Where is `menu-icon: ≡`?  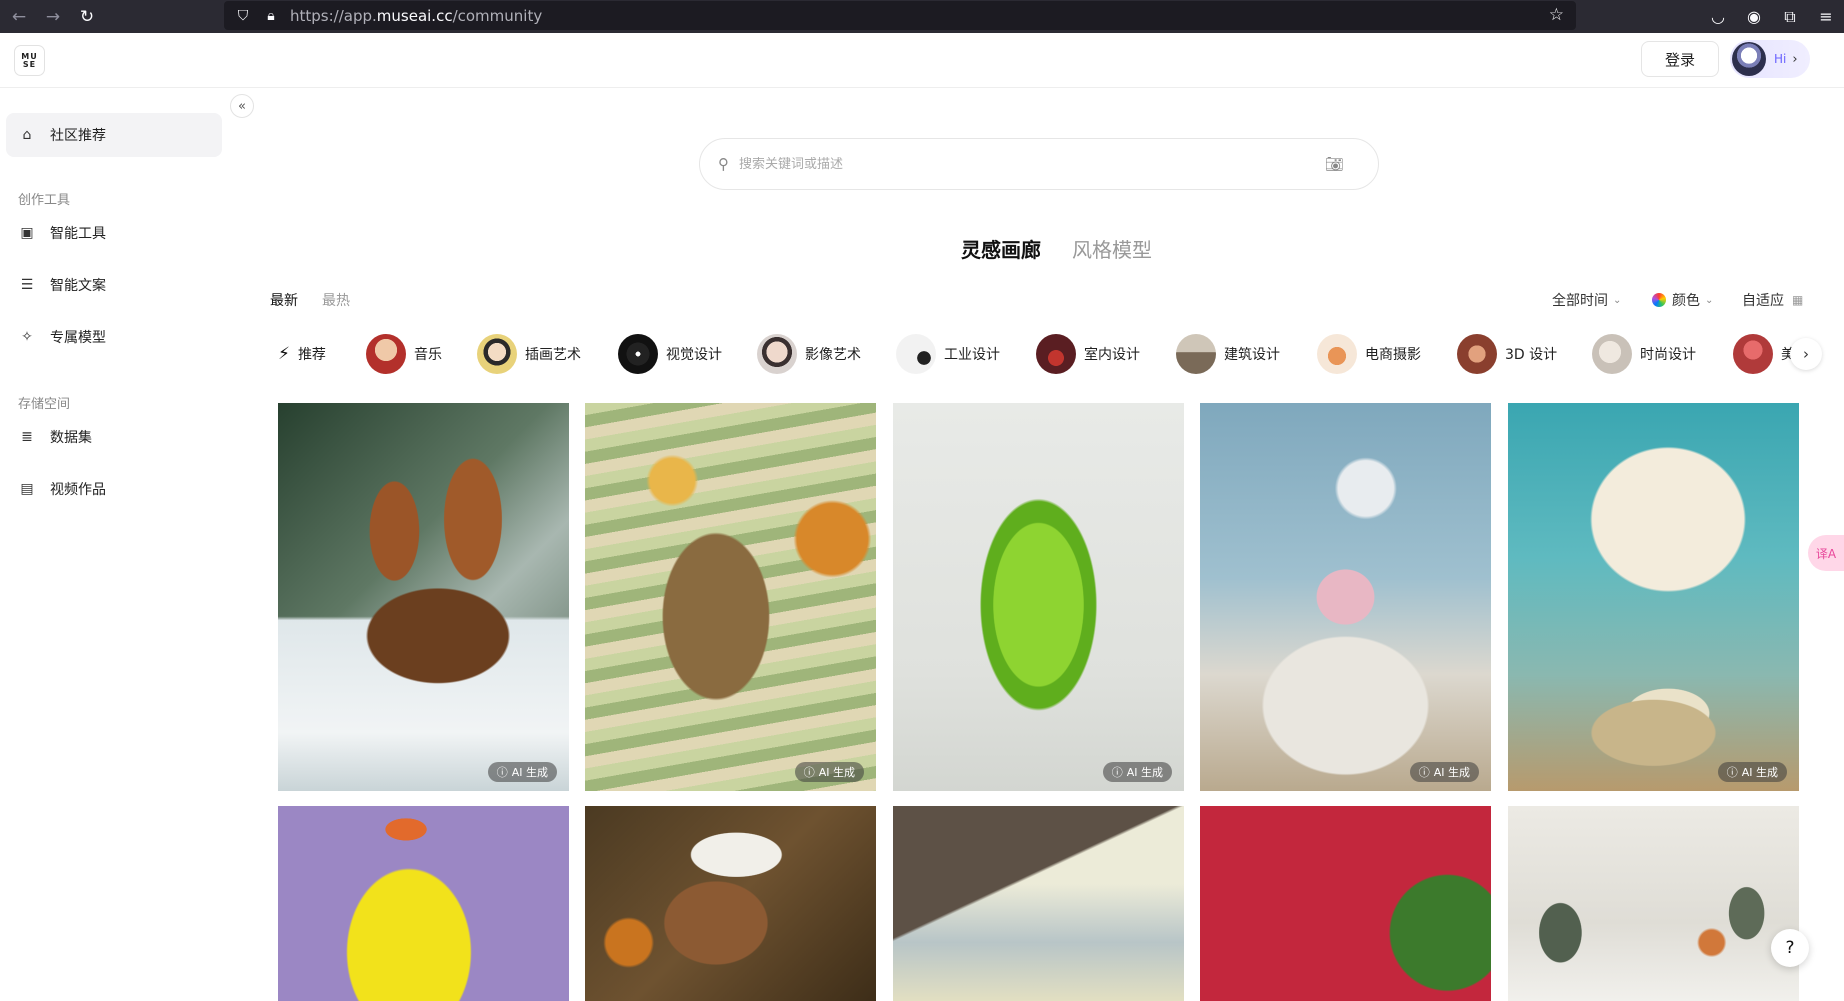 menu-icon: ≡ is located at coordinates (1826, 16).